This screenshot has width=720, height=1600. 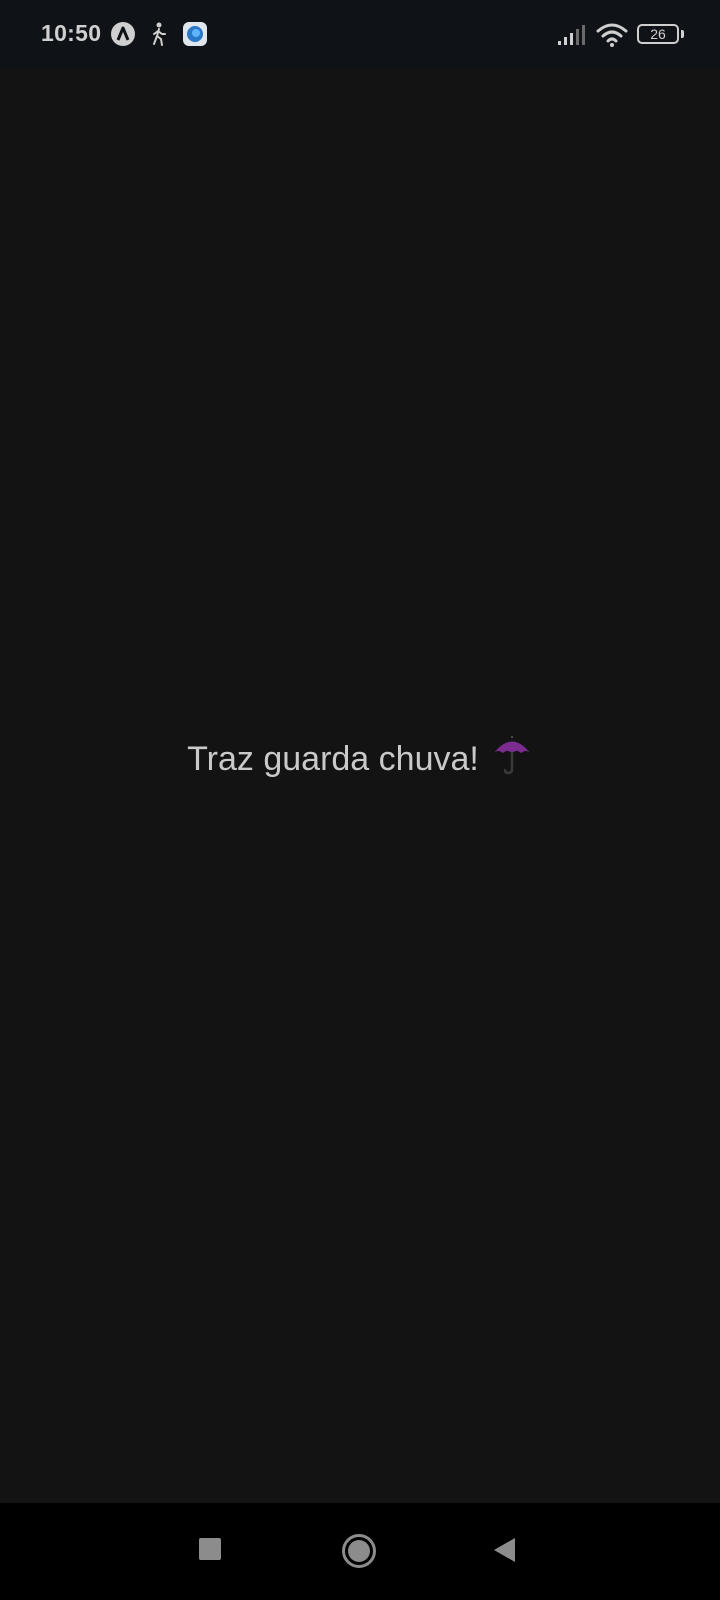 What do you see at coordinates (682, 34) in the screenshot?
I see `battery-tip` at bounding box center [682, 34].